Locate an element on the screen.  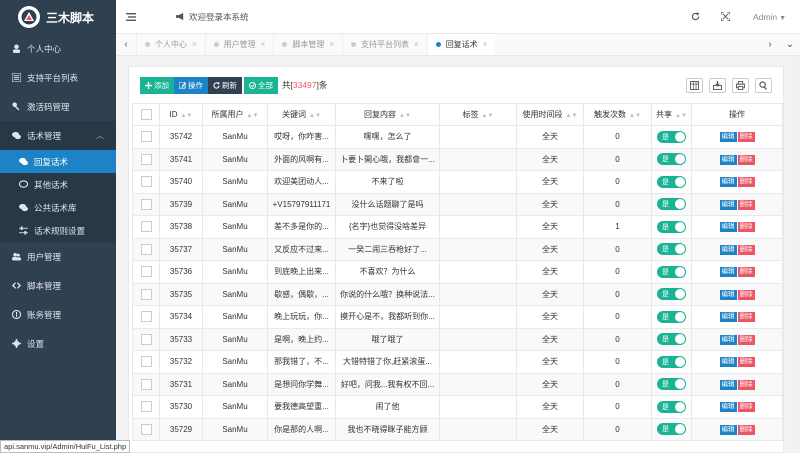
select-all-cell is located at coordinates (146, 114).